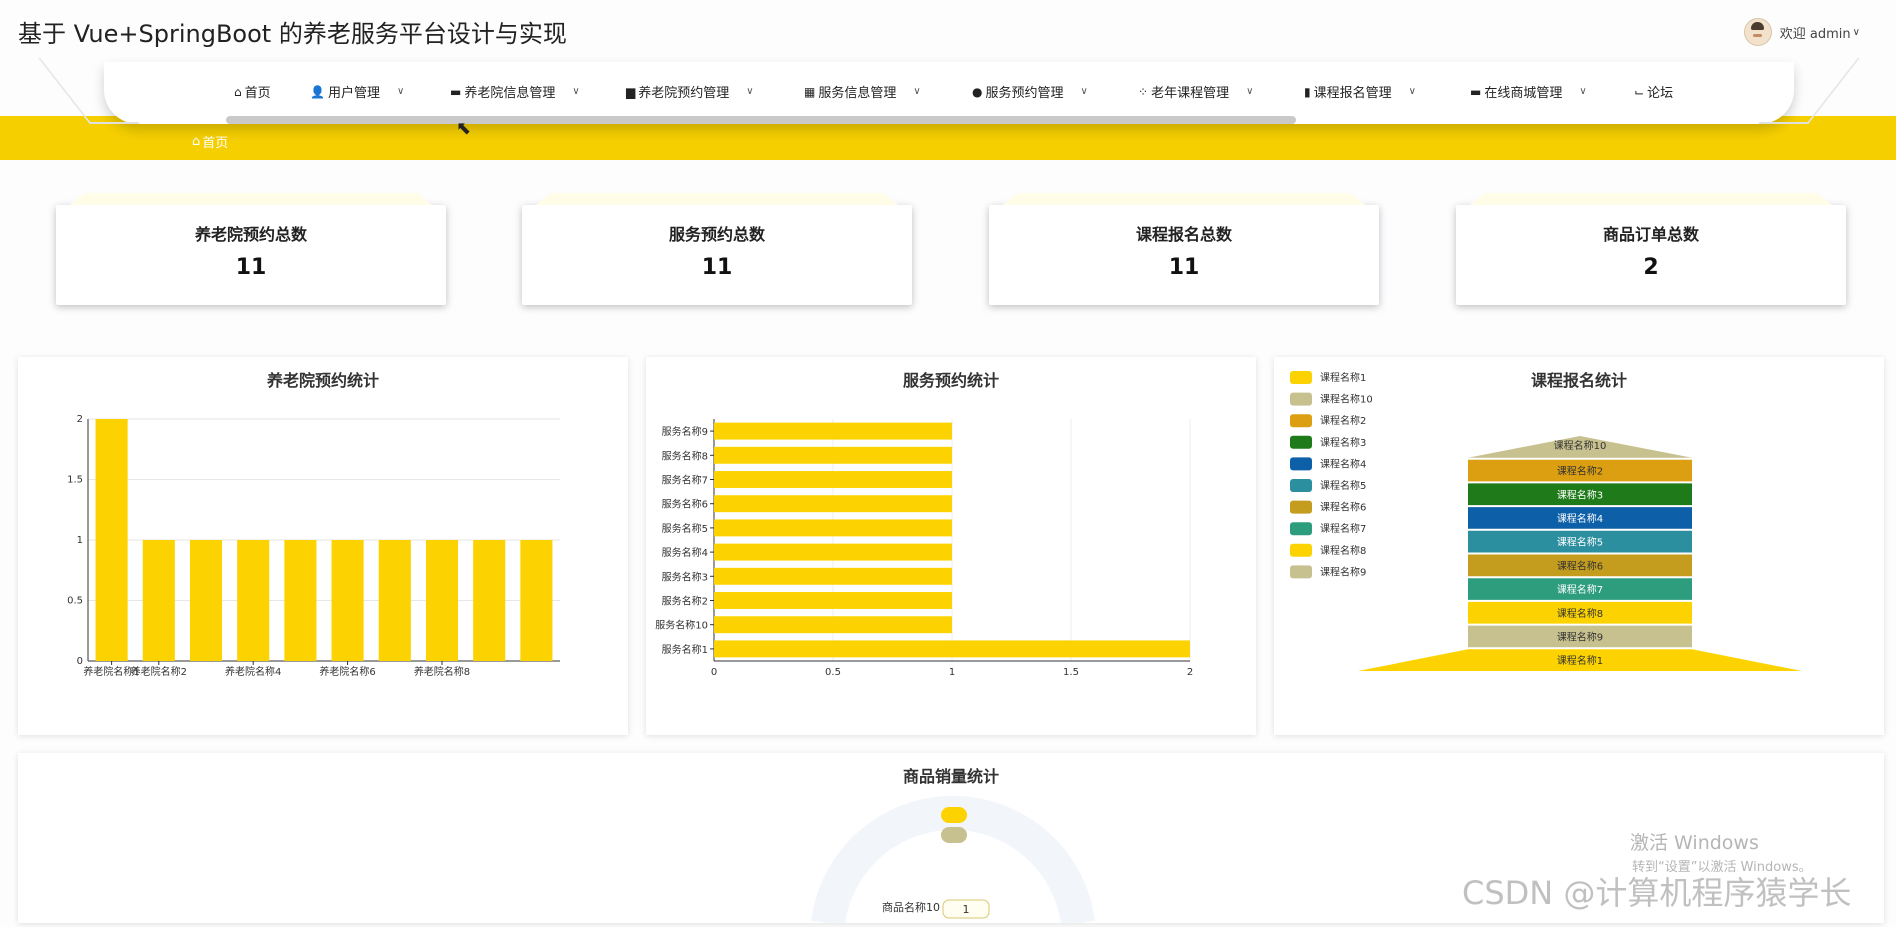 The image size is (1896, 927). What do you see at coordinates (238, 91) in the screenshot?
I see `nav-icon: ⌂` at bounding box center [238, 91].